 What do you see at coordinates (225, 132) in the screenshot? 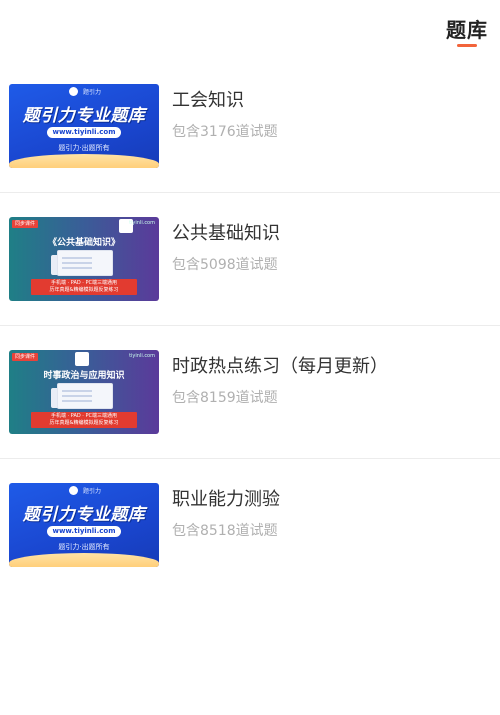
I see `item-question-count: 包含3176道试题` at bounding box center [225, 132].